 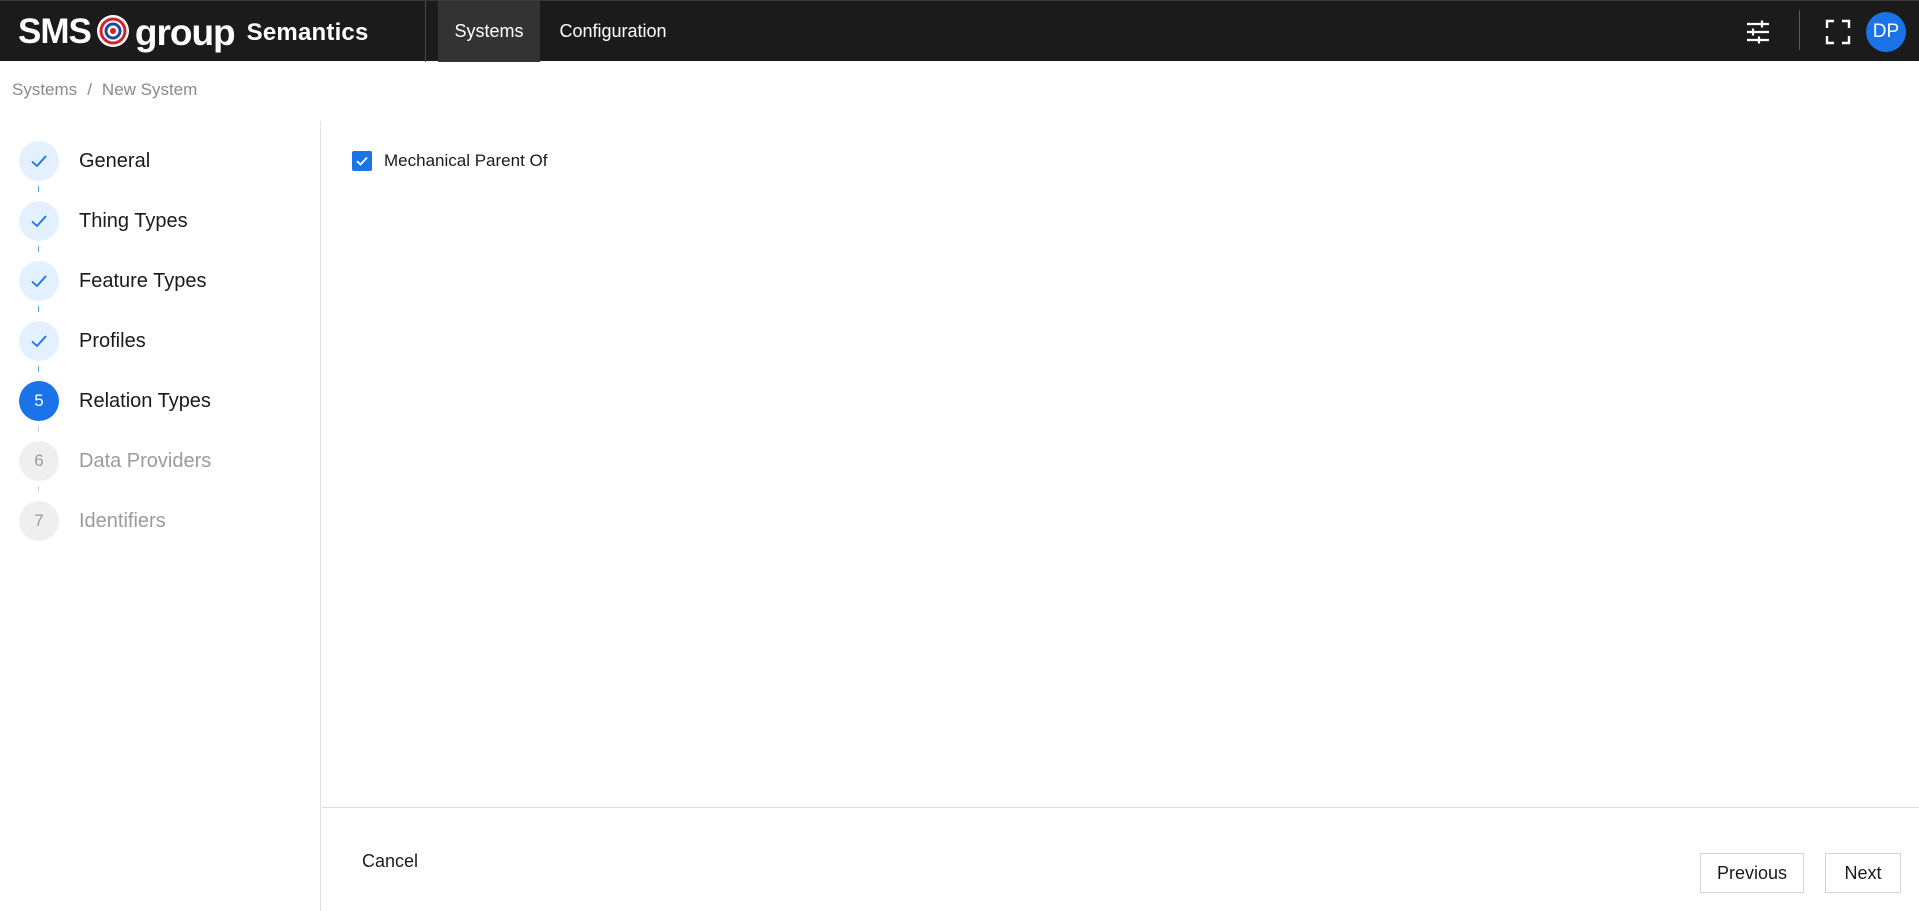 What do you see at coordinates (55, 31) in the screenshot?
I see `brand-logo-sms: SMS` at bounding box center [55, 31].